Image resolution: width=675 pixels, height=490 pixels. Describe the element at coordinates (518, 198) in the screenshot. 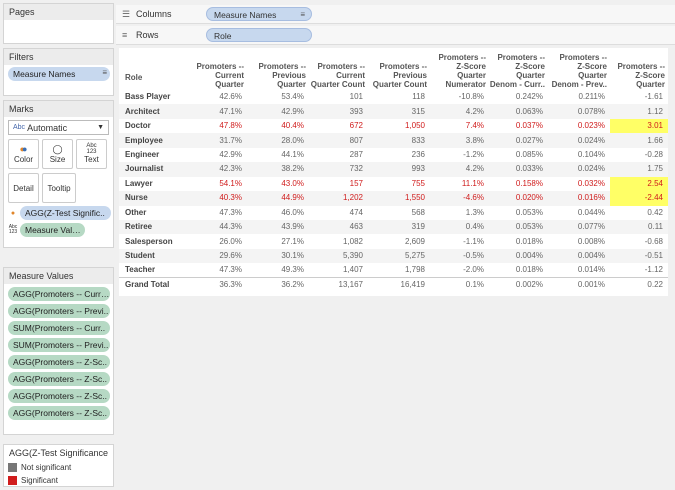

I see `table-cell: 0.020%` at that location.